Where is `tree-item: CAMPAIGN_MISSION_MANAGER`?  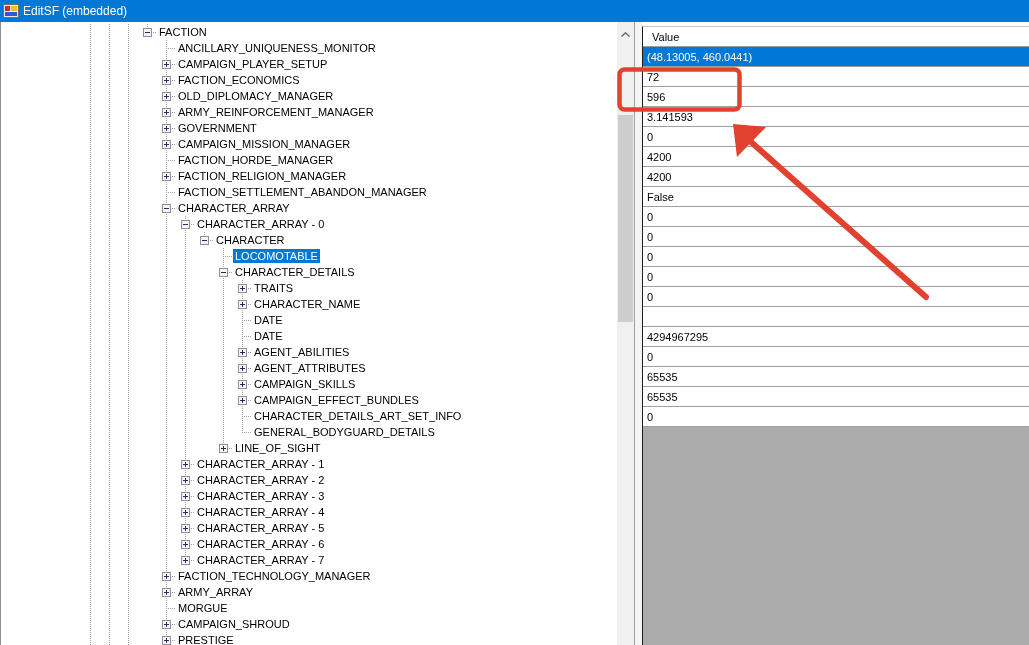
tree-item: CAMPAIGN_MISSION_MANAGER is located at coordinates (264, 144).